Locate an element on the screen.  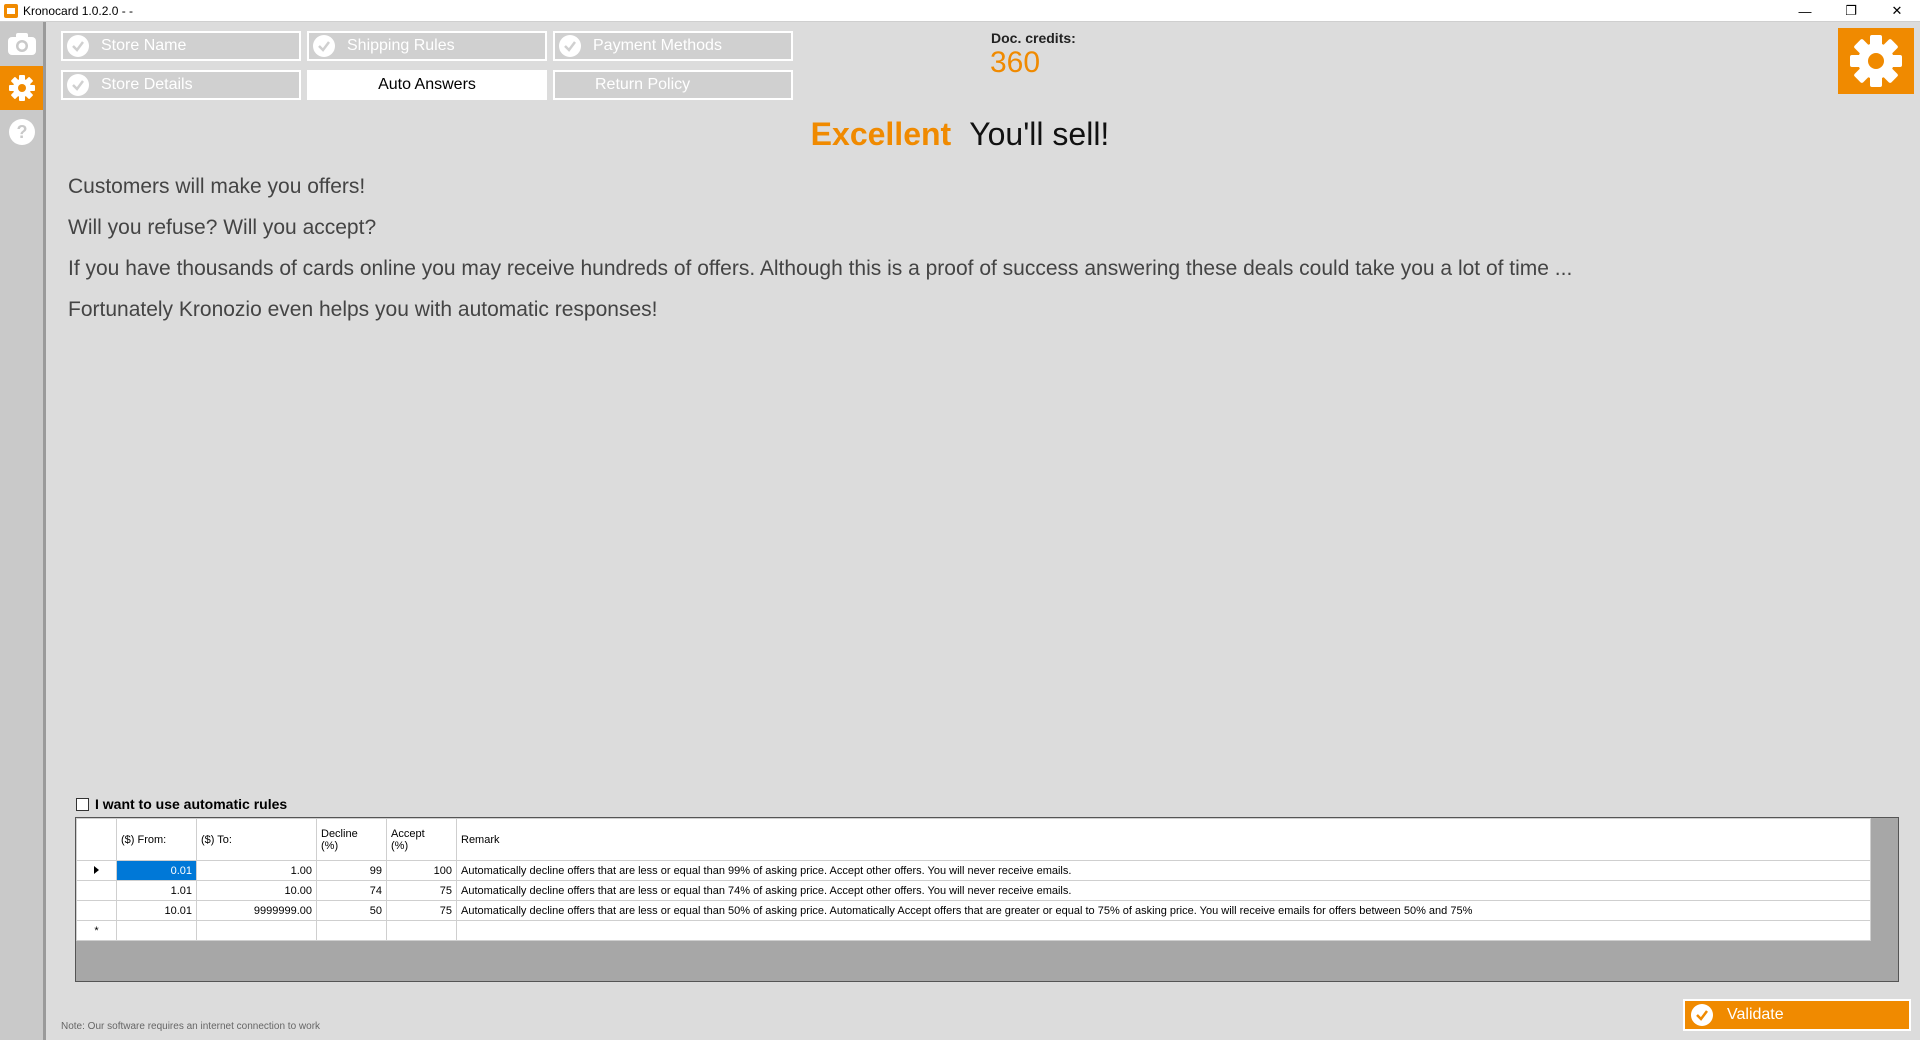
column-header-to: ($) To: is located at coordinates (256, 839).